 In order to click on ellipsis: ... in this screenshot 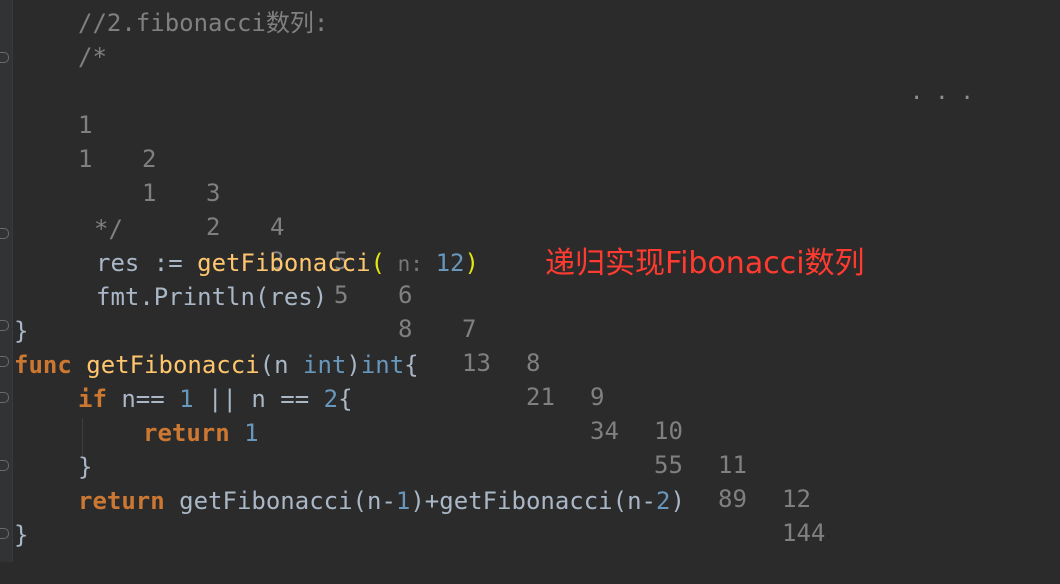, I will do `click(948, 92)`.